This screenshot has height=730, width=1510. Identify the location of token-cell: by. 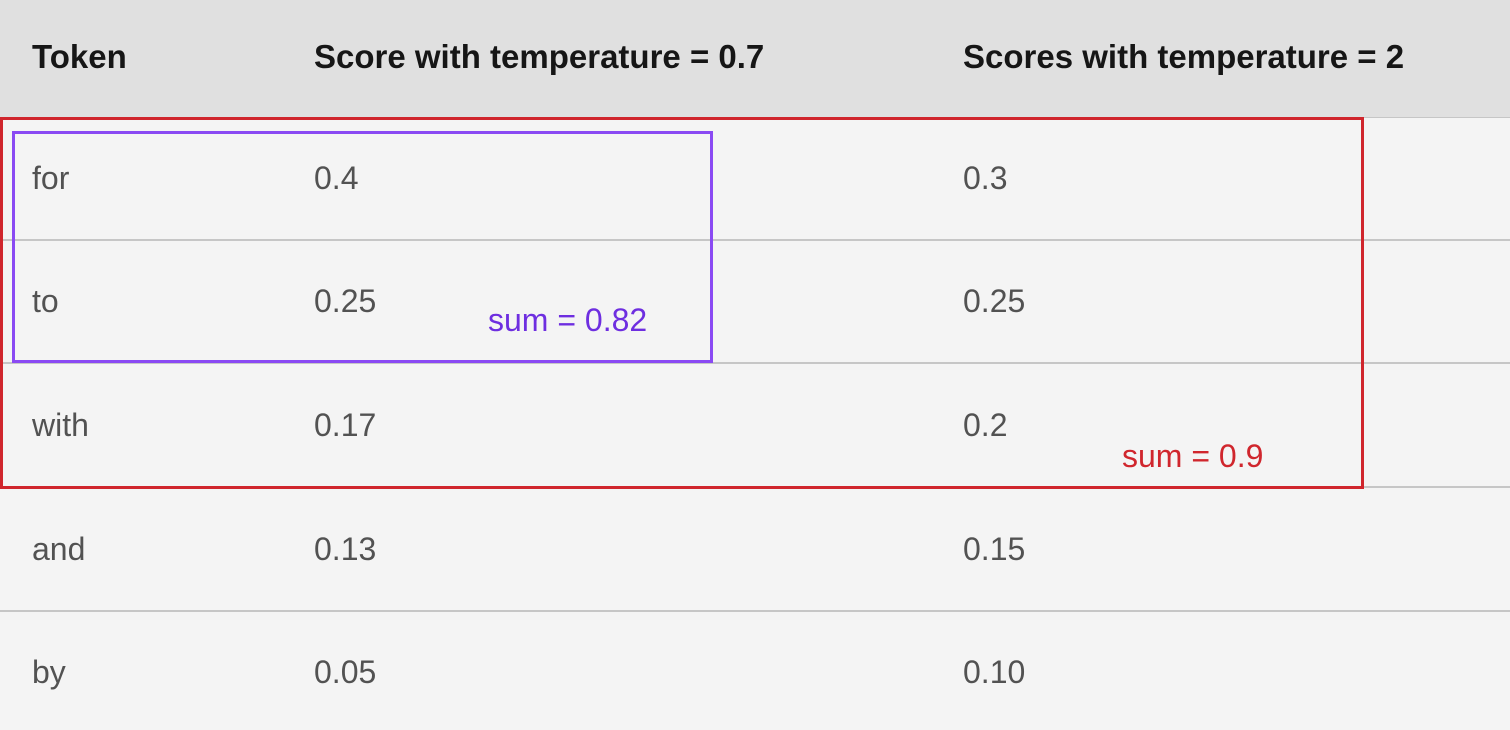
(49, 672).